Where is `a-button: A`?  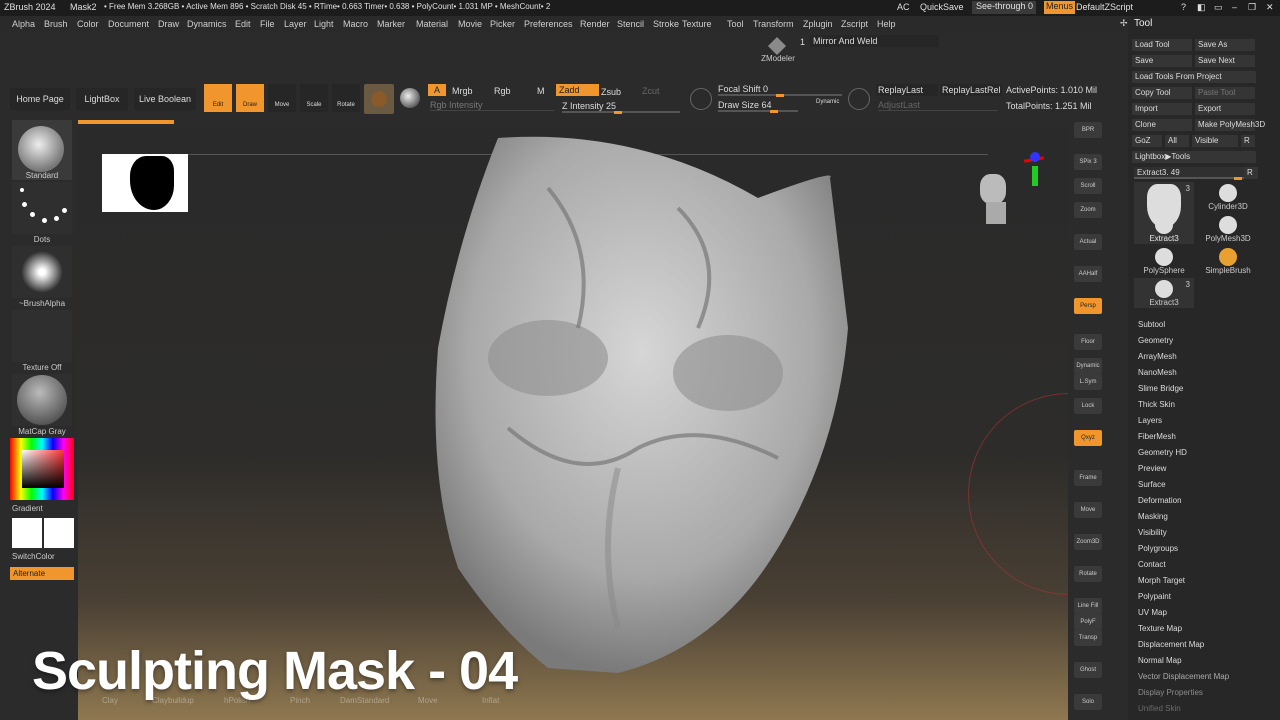
a-button: A is located at coordinates (437, 90).